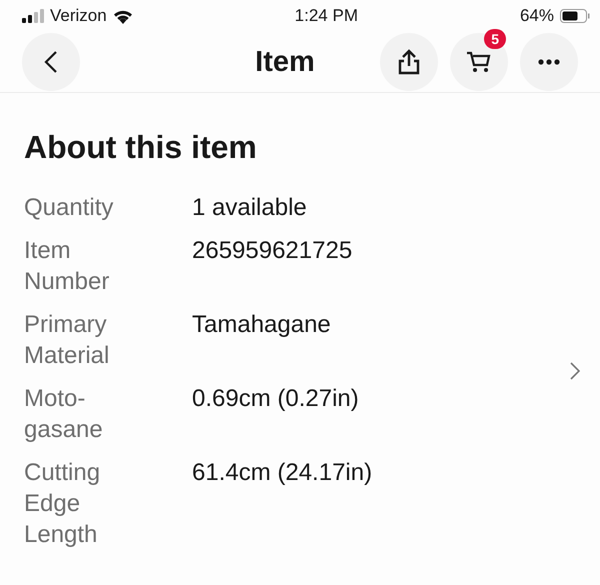 This screenshot has height=585, width=600. What do you see at coordinates (64, 414) in the screenshot?
I see `spec-label: Moto-gasane` at bounding box center [64, 414].